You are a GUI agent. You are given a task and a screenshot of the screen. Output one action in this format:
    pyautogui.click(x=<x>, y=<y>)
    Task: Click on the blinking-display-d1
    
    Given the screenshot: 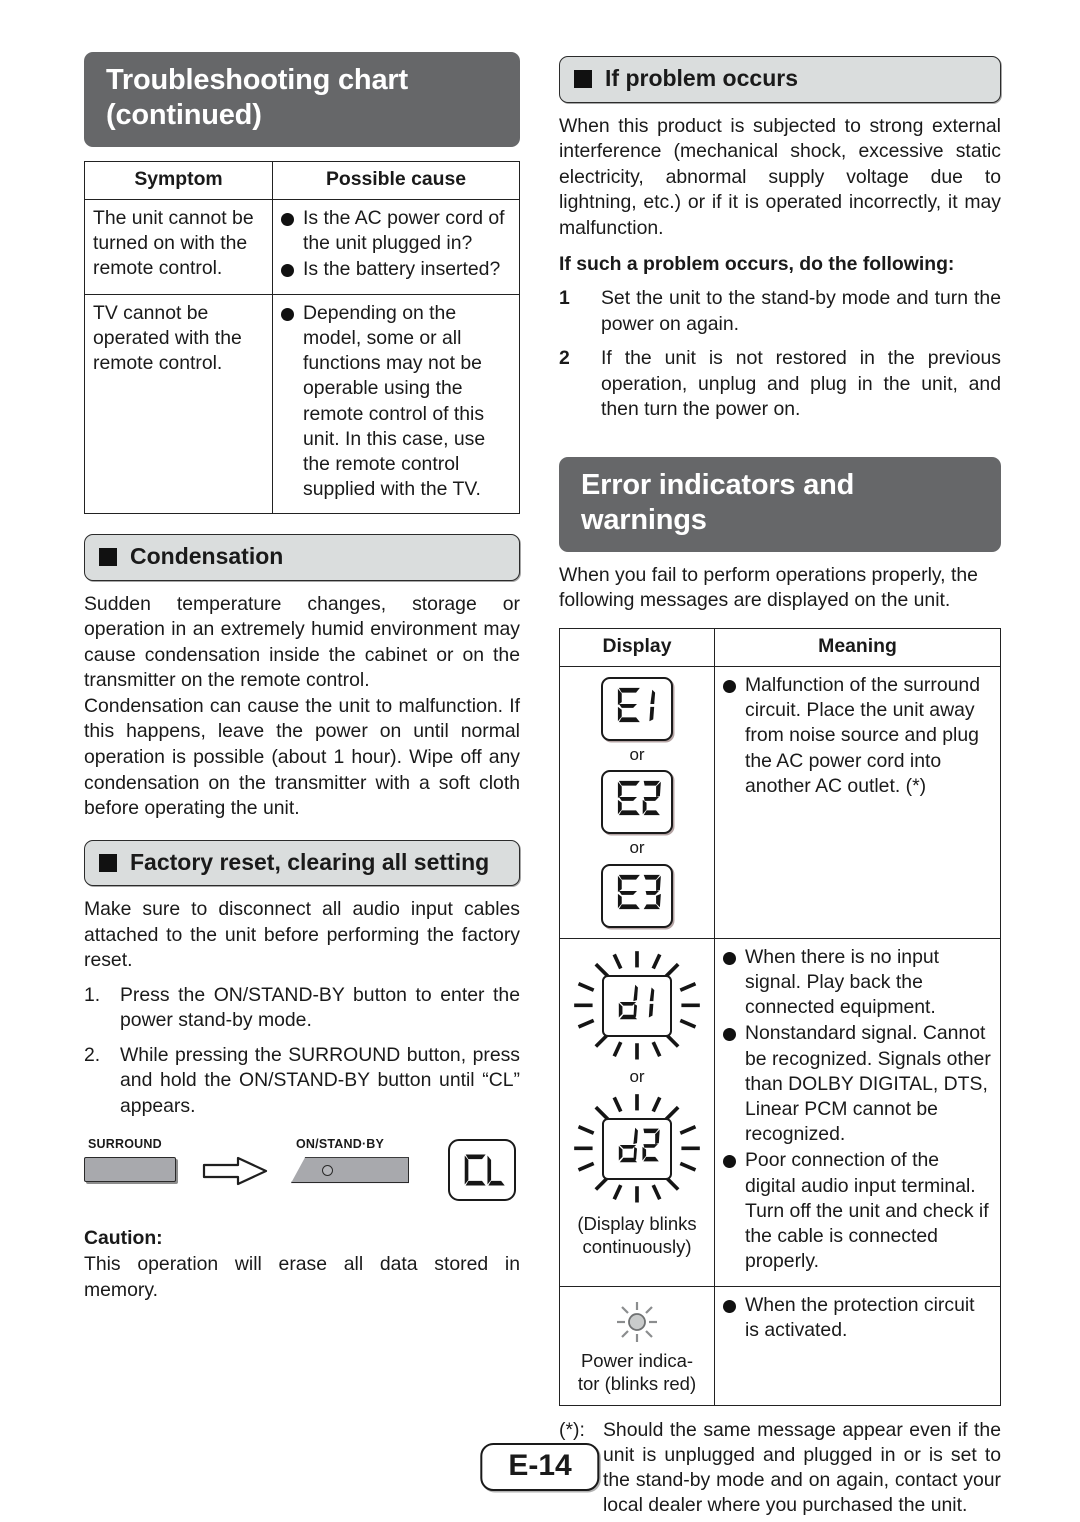 What is the action you would take?
    pyautogui.click(x=637, y=1006)
    